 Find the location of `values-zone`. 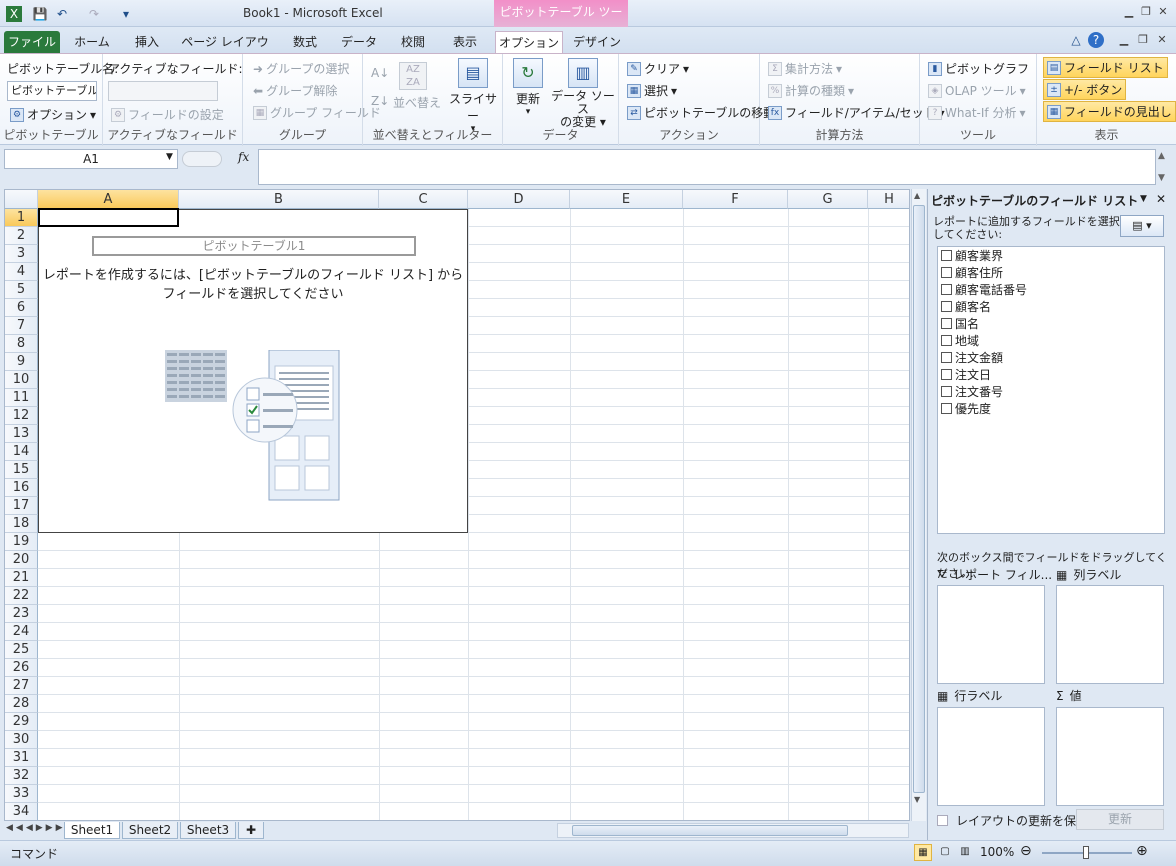

values-zone is located at coordinates (1110, 756).